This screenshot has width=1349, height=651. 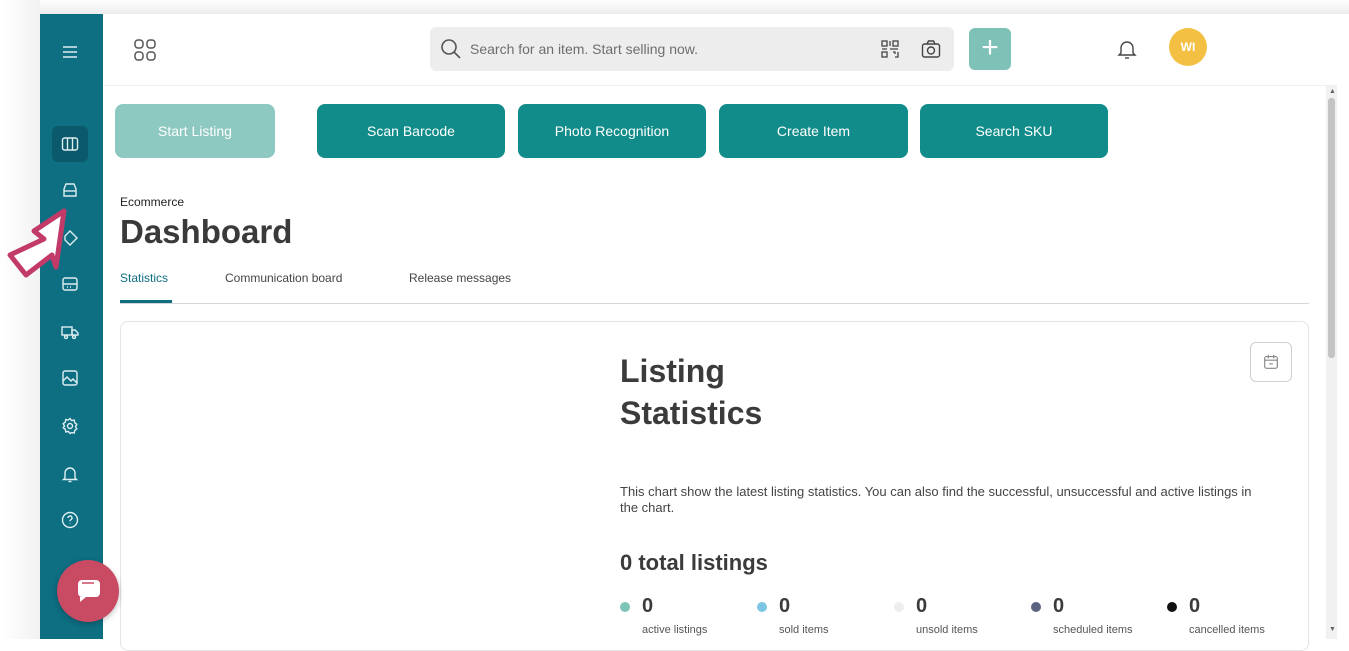 I want to click on vertical-scrollbar: ▲ ▼, so click(x=1331, y=362).